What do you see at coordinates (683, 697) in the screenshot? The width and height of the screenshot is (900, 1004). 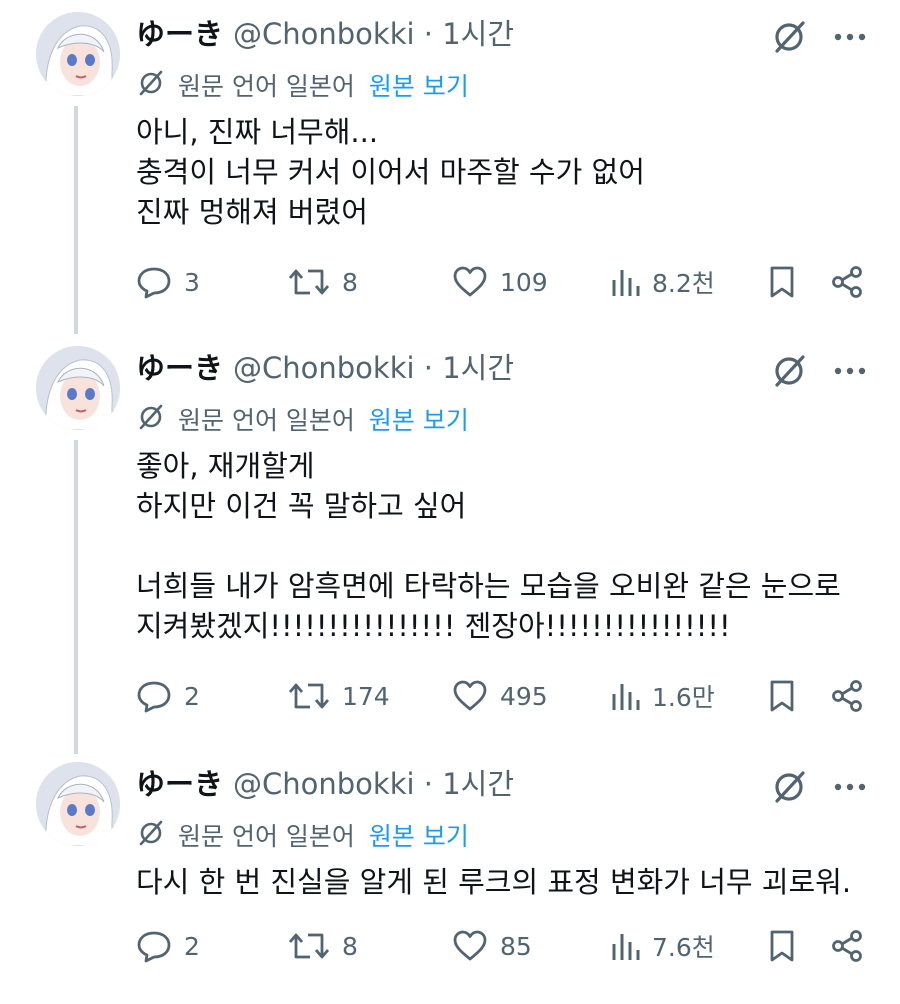 I see `view-count: 1.6만` at bounding box center [683, 697].